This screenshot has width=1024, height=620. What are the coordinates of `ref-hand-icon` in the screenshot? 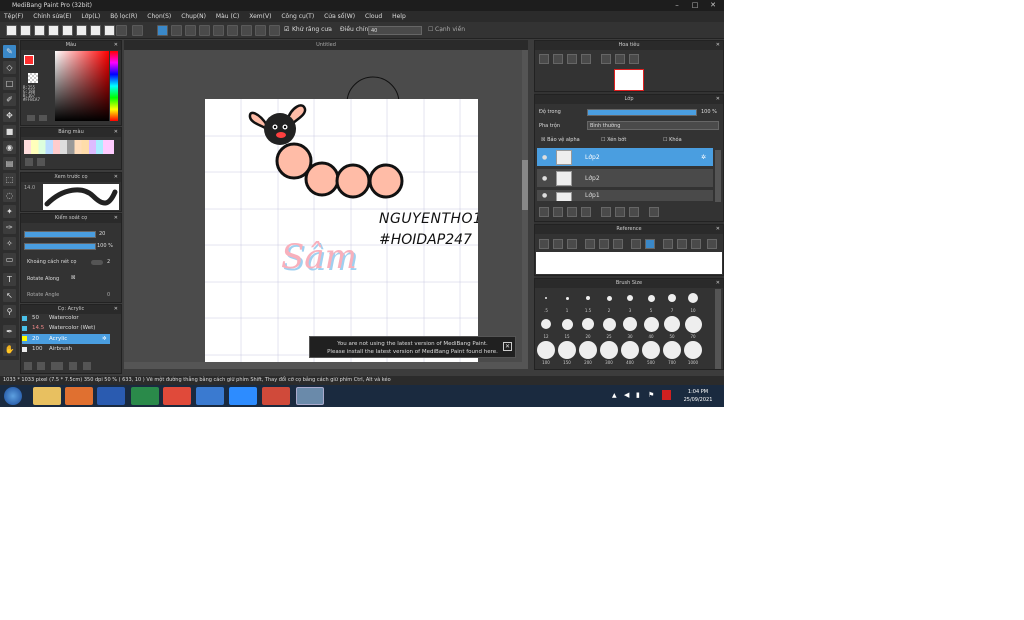 It's located at (650, 244).